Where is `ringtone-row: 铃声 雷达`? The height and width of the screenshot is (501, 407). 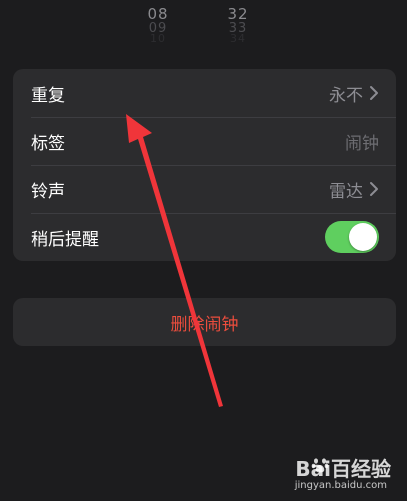
ringtone-row: 铃声 雷达 is located at coordinates (204, 189).